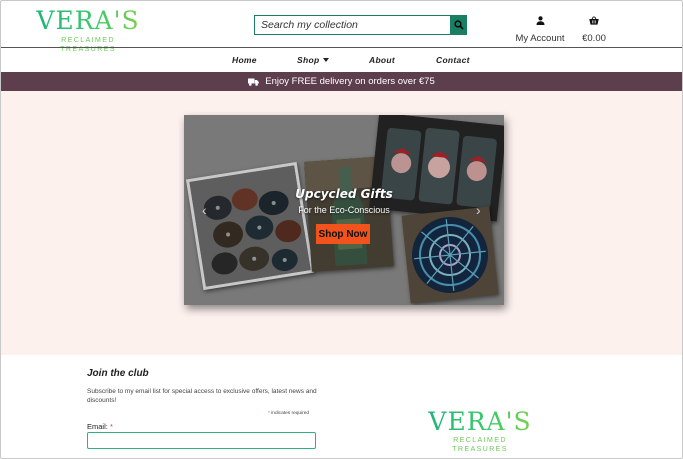 The image size is (683, 459). I want to click on truck-icon, so click(254, 82).